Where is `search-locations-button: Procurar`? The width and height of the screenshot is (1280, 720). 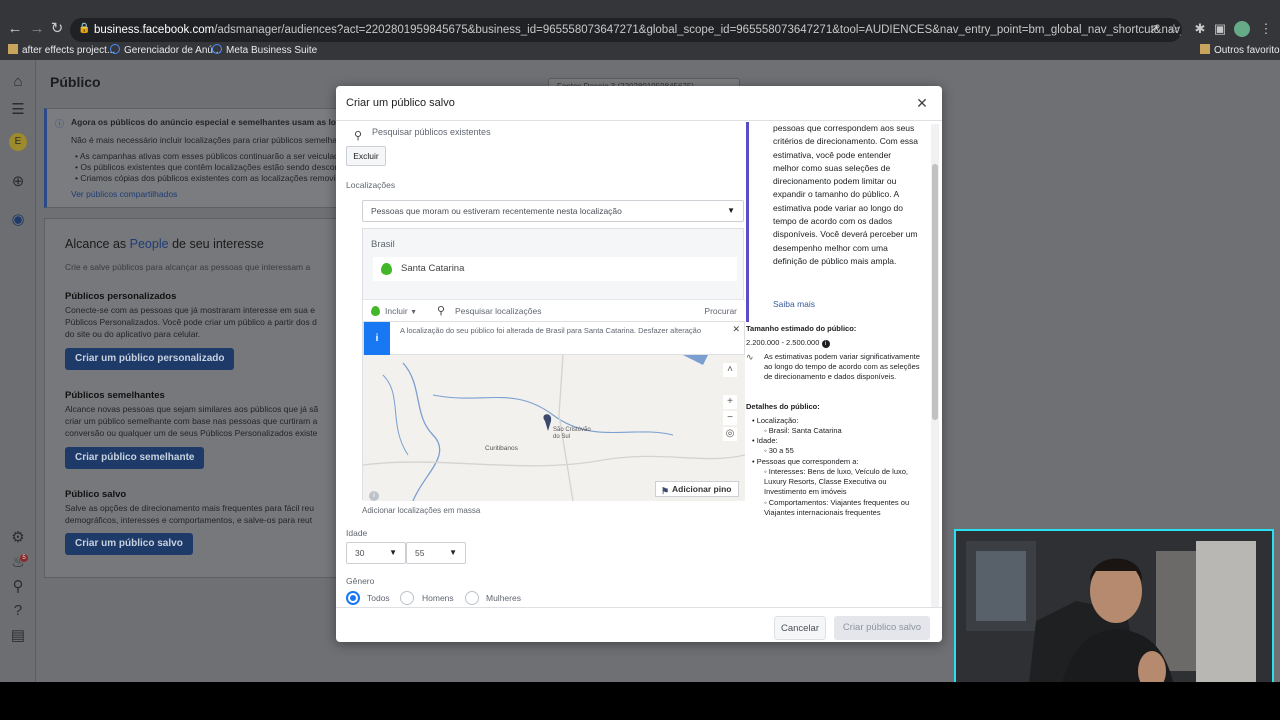 search-locations-button: Procurar is located at coordinates (720, 311).